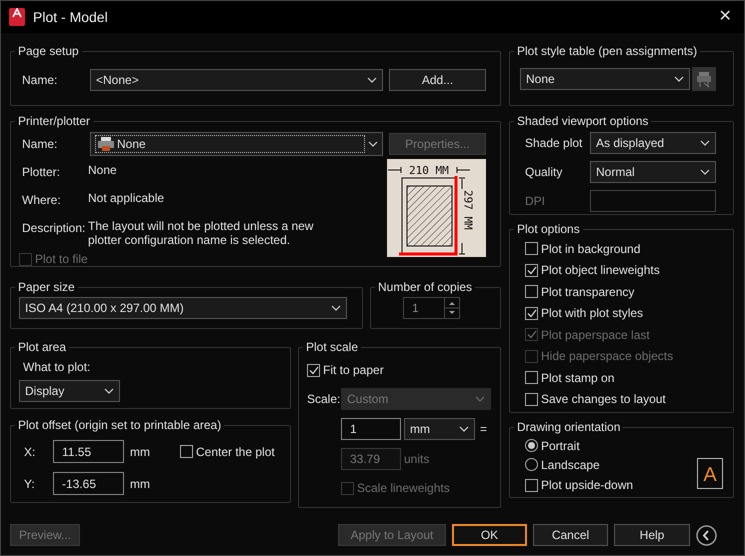 The height and width of the screenshot is (556, 745). What do you see at coordinates (69, 391) in the screenshot?
I see `dropdown: Display` at bounding box center [69, 391].